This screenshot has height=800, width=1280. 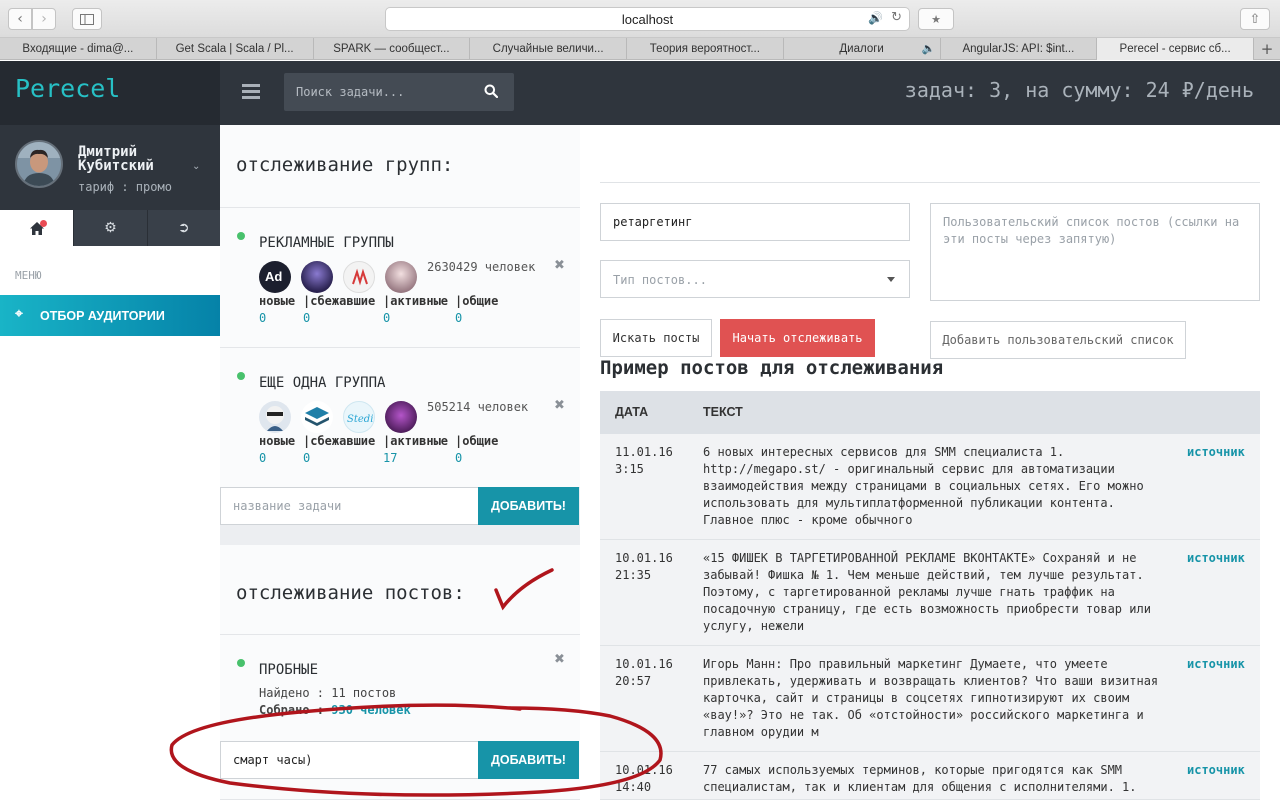 What do you see at coordinates (929, 48) in the screenshot?
I see `audio-icon: 🔈` at bounding box center [929, 48].